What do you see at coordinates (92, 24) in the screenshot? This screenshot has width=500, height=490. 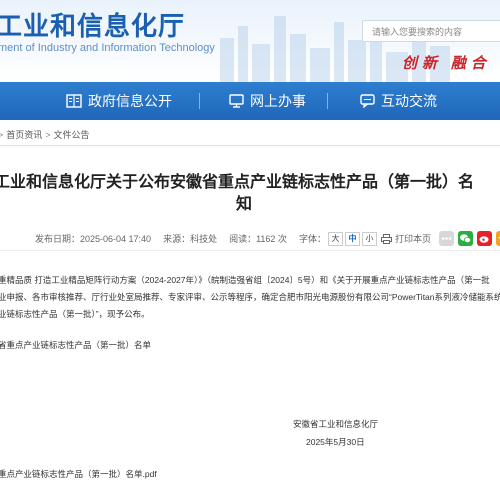 I see `site-title: 工业和信息化厅` at bounding box center [92, 24].